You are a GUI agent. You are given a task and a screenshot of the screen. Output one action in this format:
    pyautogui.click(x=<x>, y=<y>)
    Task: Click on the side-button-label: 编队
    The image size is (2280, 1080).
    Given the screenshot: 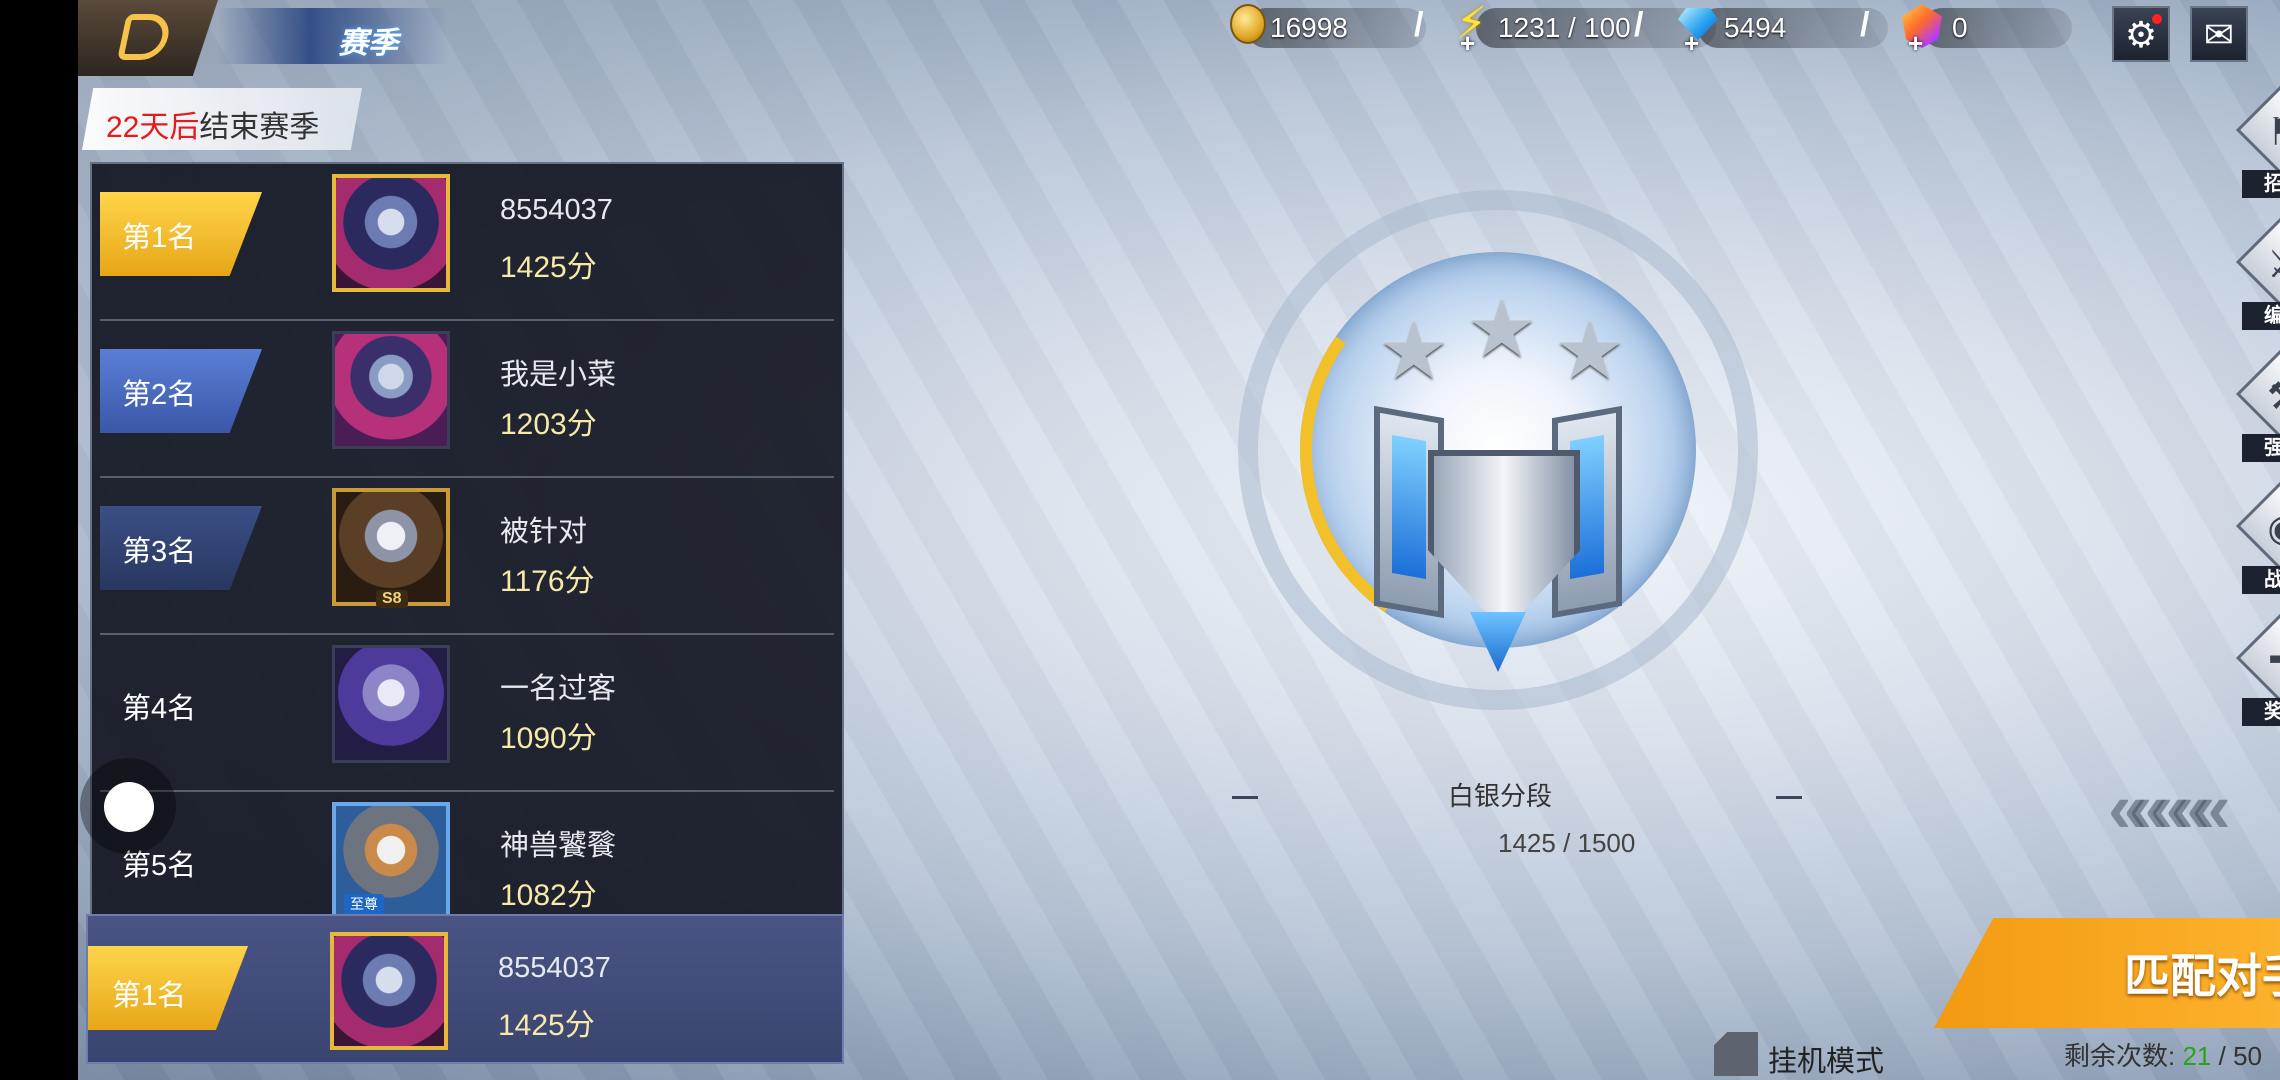 What is the action you would take?
    pyautogui.click(x=2261, y=316)
    